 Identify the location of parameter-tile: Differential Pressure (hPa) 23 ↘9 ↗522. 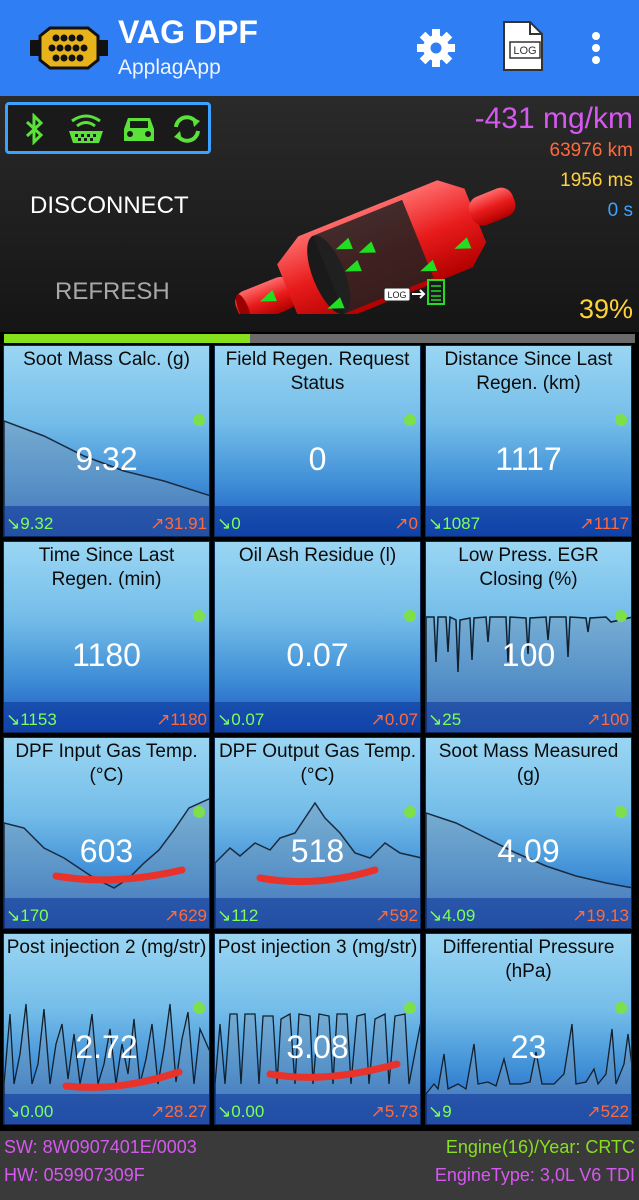
(528, 1029).